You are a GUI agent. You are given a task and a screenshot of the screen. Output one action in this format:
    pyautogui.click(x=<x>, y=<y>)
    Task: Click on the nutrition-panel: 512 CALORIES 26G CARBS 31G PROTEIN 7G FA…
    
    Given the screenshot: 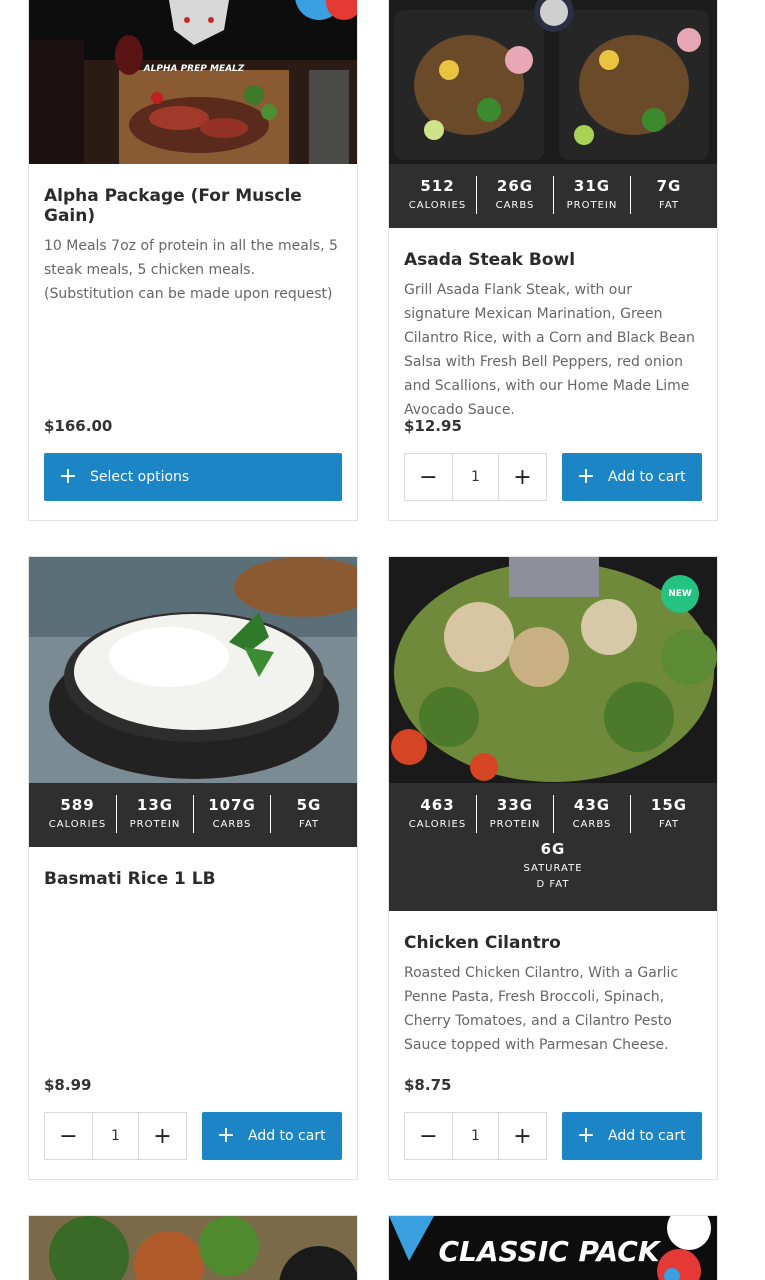 What is the action you would take?
    pyautogui.click(x=553, y=196)
    